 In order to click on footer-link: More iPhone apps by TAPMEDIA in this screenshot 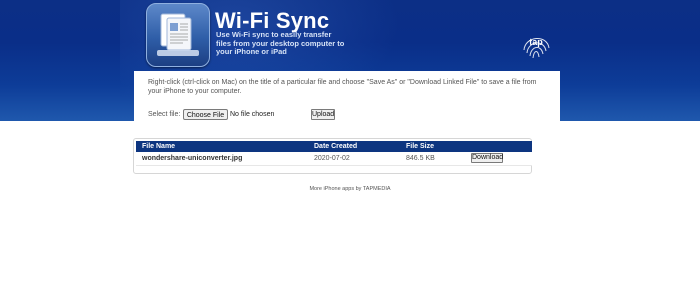, I will do `click(350, 189)`.